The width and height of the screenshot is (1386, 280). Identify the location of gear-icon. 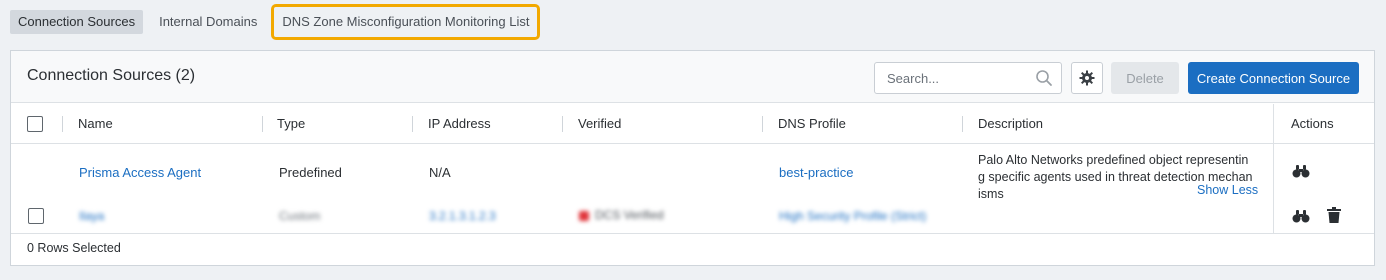
(1087, 78).